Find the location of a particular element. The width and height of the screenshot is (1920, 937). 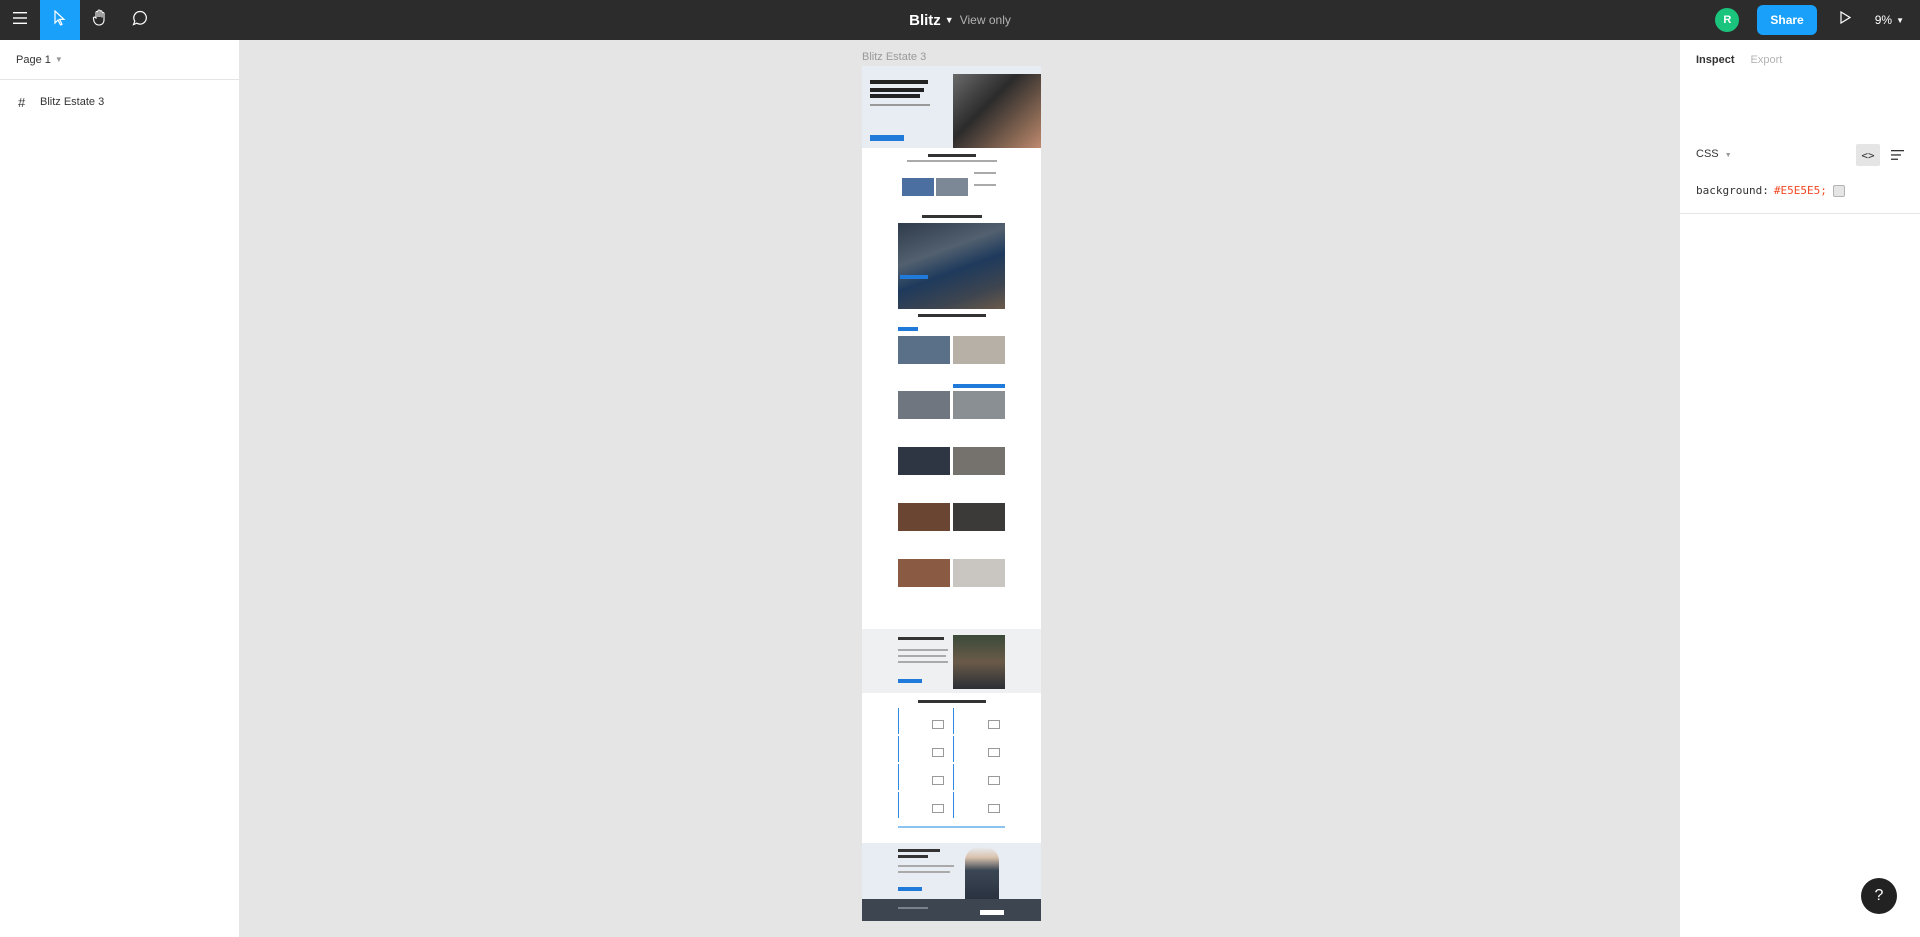

question-icon: ? is located at coordinates (1879, 895).